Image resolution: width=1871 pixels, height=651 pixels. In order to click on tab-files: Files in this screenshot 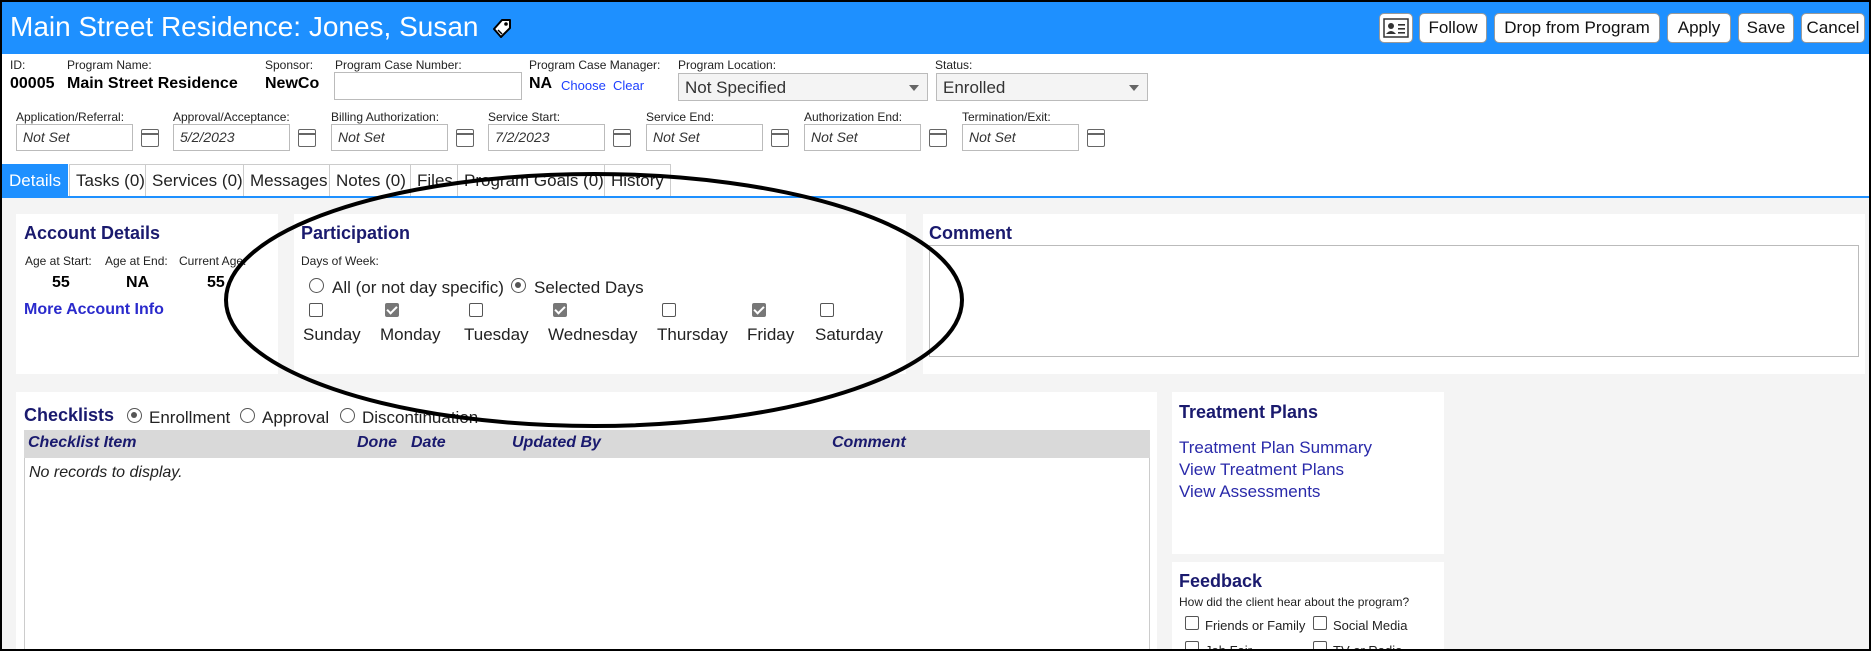, I will do `click(435, 180)`.